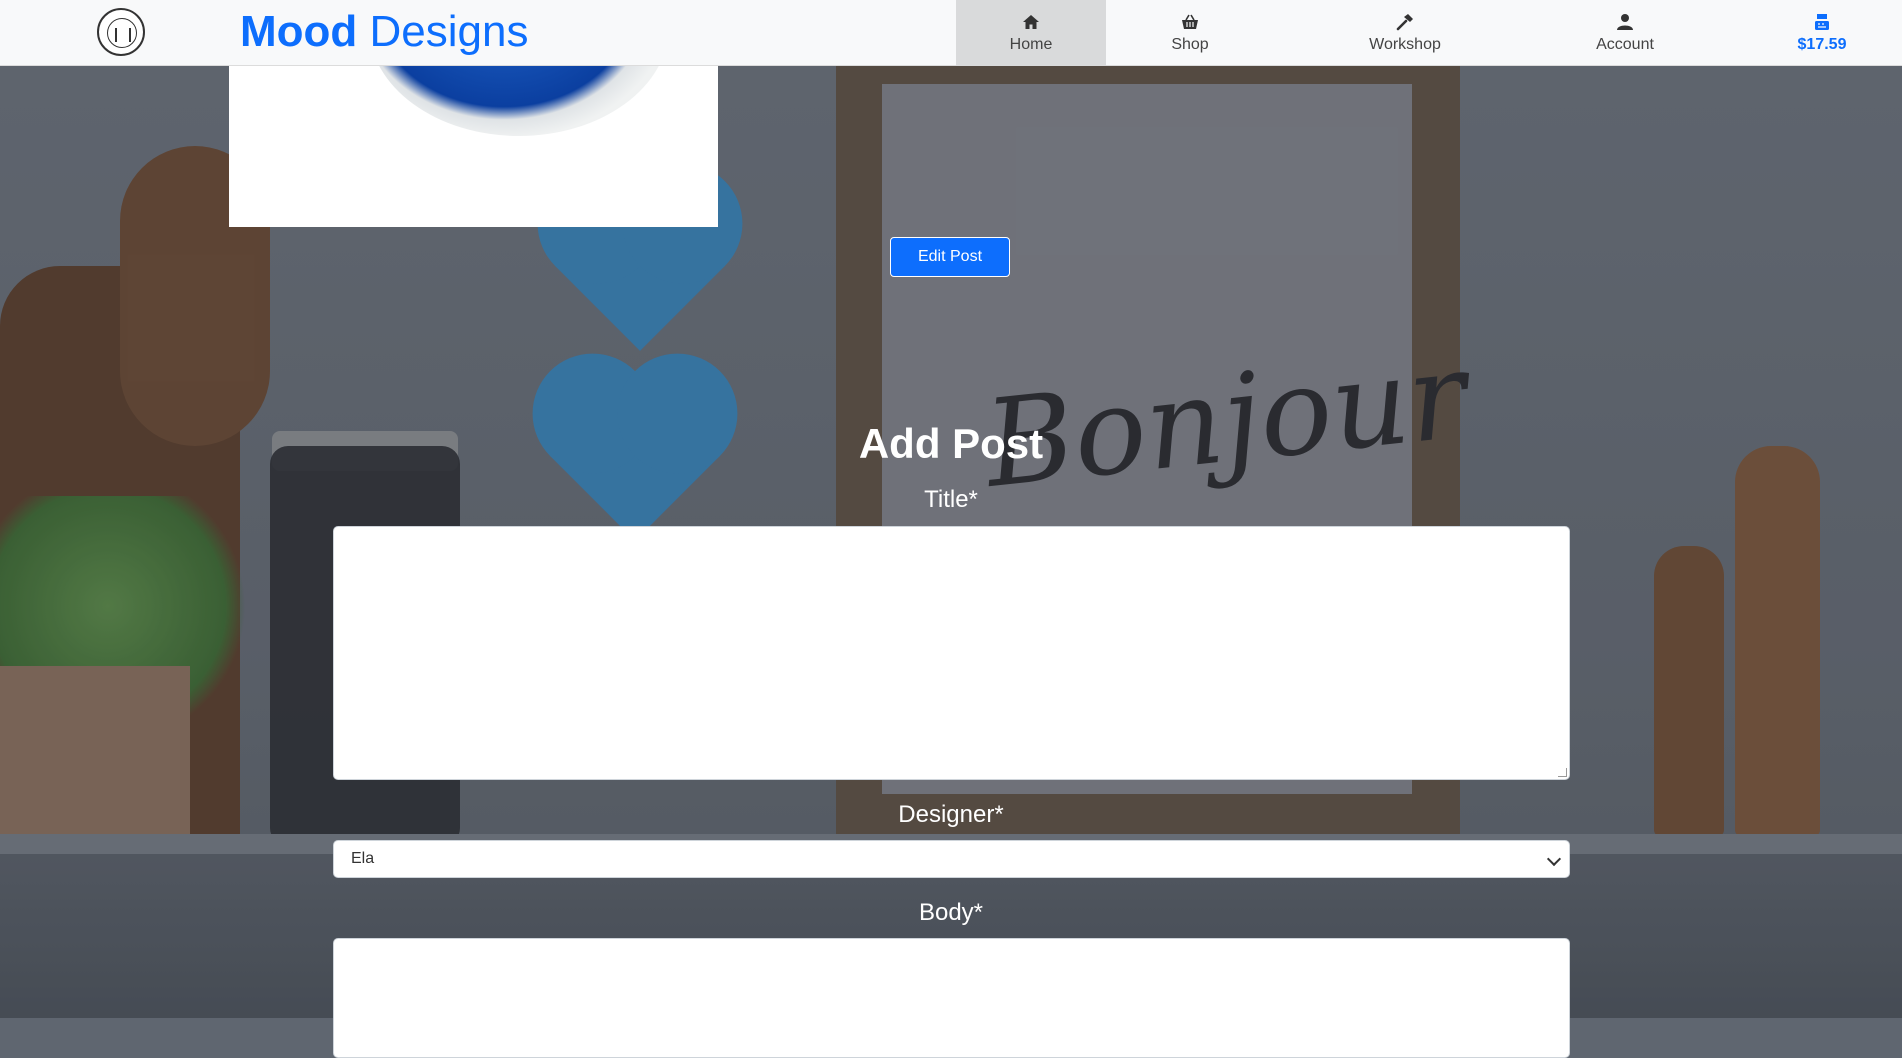 This screenshot has height=1058, width=1902. I want to click on basket-icon, so click(1190, 21).